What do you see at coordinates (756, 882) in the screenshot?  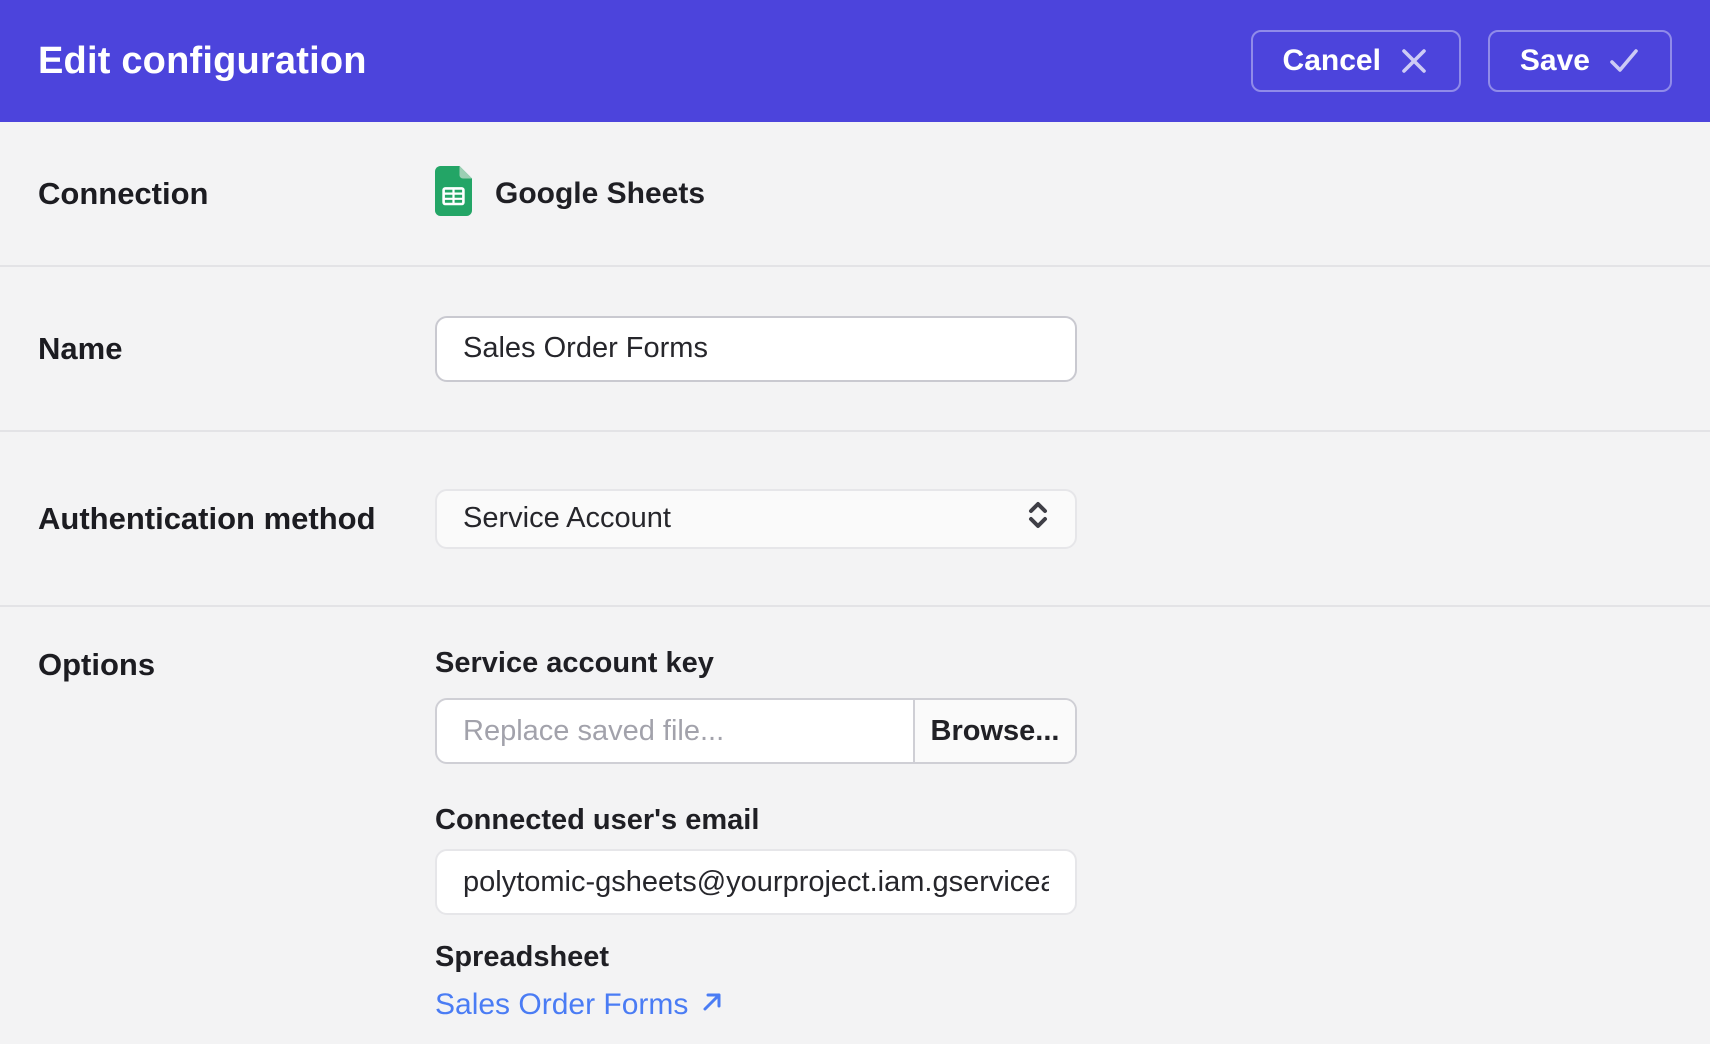 I see `connected-email-input` at bounding box center [756, 882].